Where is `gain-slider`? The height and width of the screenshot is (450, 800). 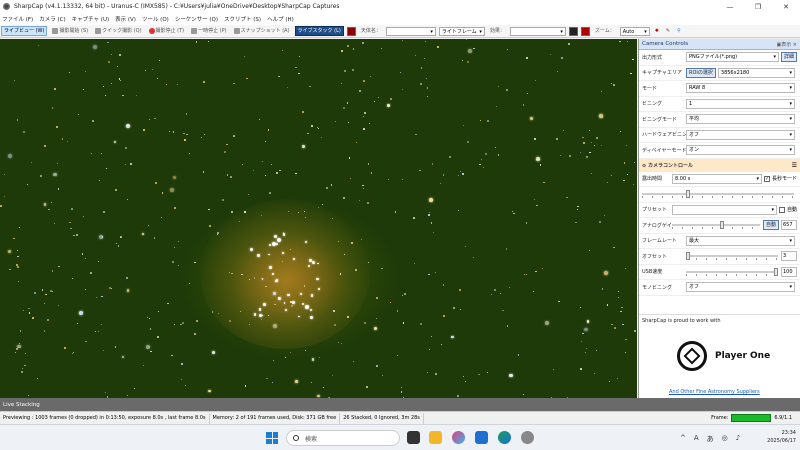
gain-slider is located at coordinates (716, 225).